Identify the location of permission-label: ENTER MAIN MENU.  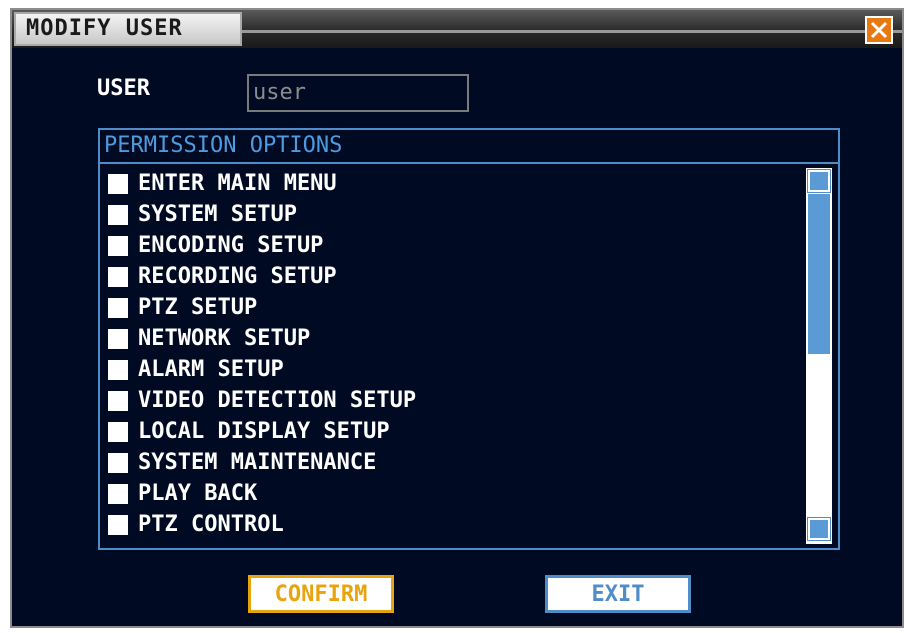
(237, 183).